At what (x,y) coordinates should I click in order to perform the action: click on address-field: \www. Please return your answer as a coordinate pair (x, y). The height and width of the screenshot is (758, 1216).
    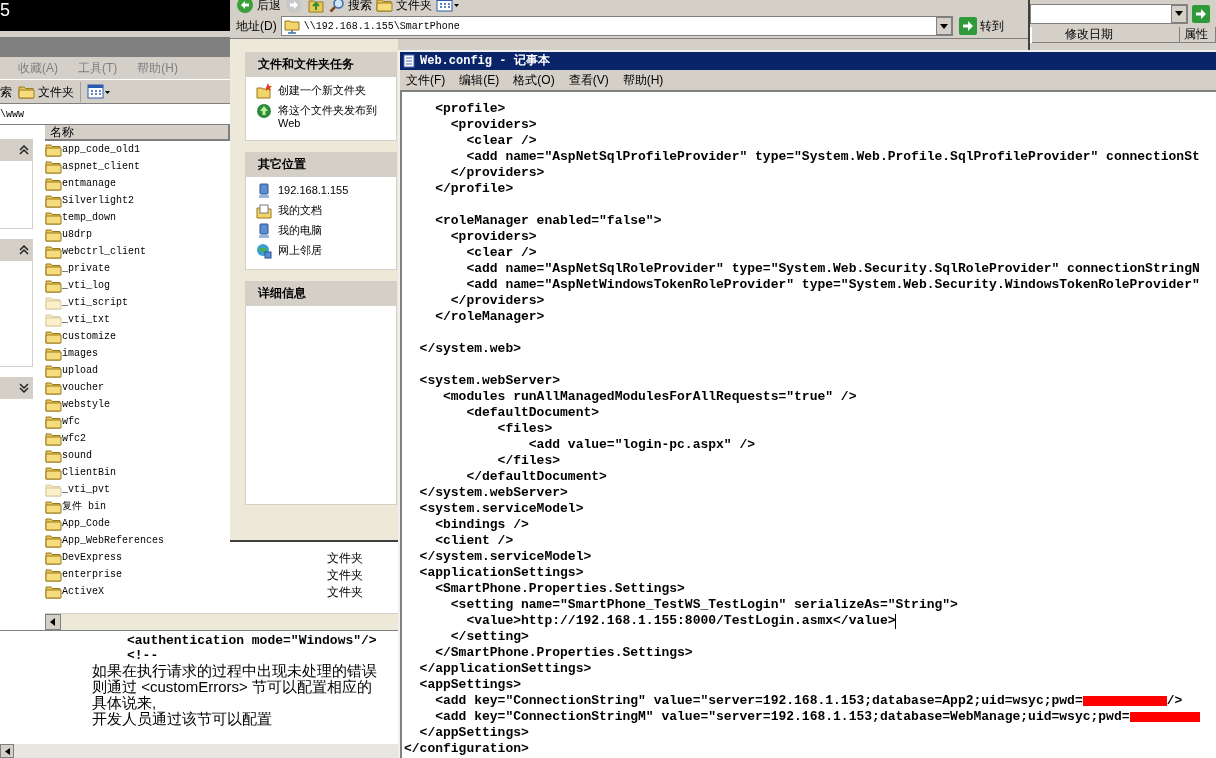
    Looking at the image, I should click on (115, 114).